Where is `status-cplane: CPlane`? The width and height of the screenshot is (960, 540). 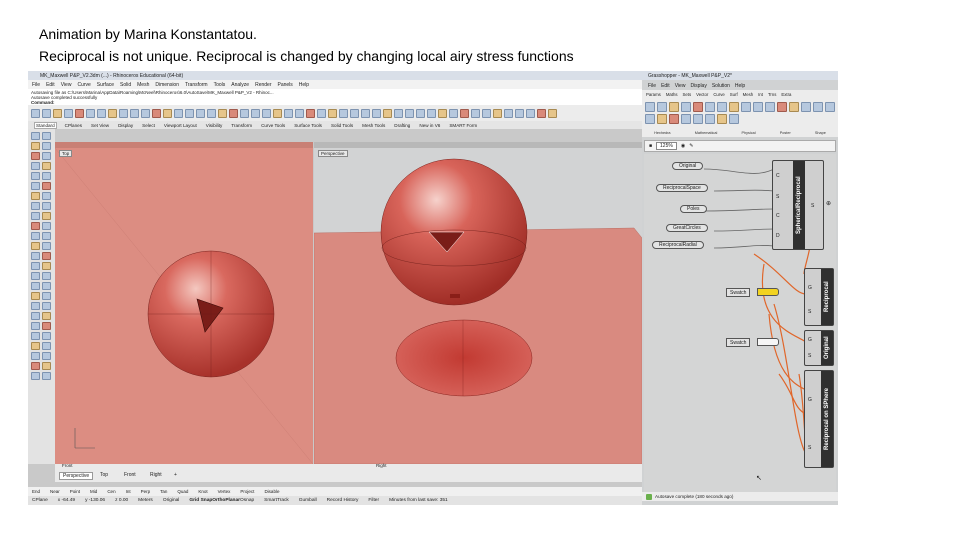
status-cplane: CPlane is located at coordinates (40, 500).